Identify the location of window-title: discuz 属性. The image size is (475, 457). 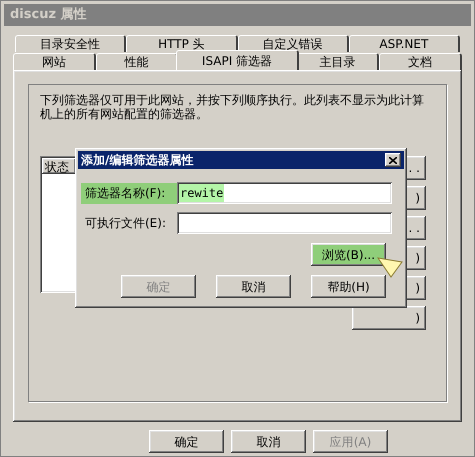
(48, 15).